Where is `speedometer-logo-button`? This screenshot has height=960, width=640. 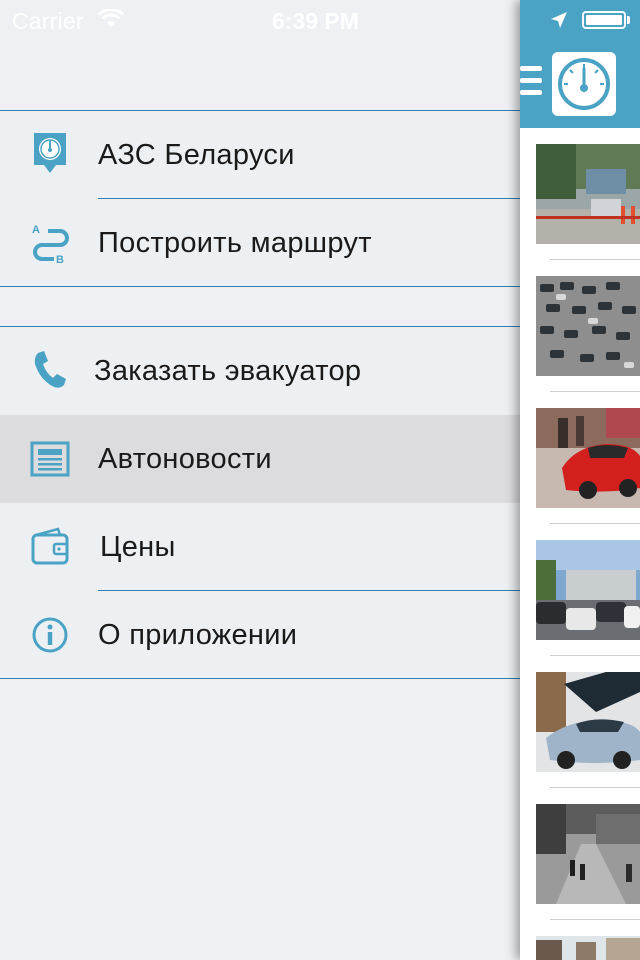 speedometer-logo-button is located at coordinates (584, 84).